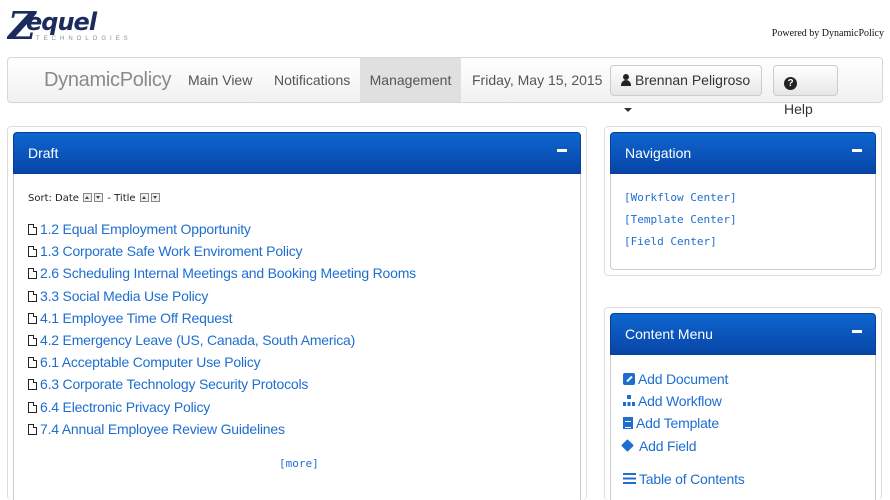 Image resolution: width=890 pixels, height=500 pixels. I want to click on nav-link-field-center: [Field Center], so click(680, 246).